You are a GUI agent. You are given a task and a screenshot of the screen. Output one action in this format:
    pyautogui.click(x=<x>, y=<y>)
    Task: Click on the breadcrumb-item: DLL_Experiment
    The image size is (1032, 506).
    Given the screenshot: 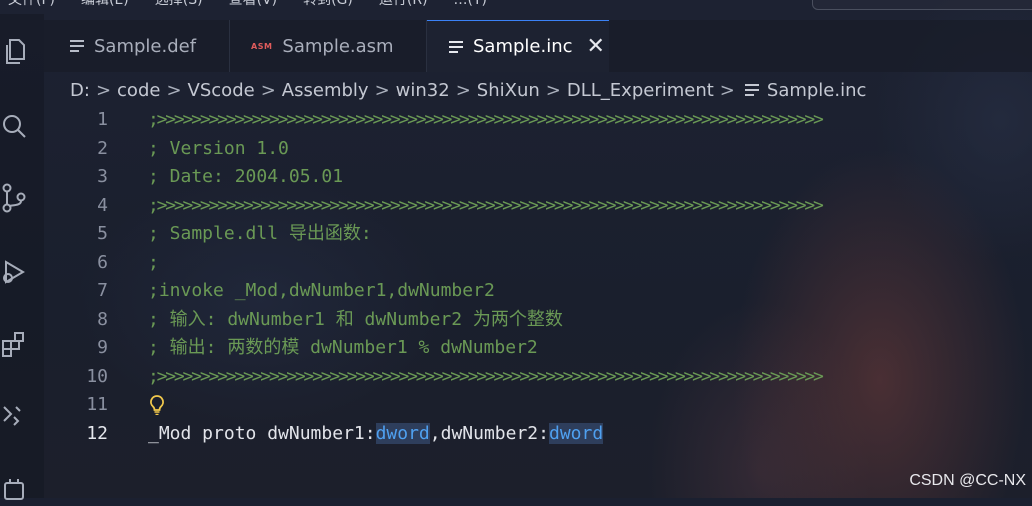 What is the action you would take?
    pyautogui.click(x=640, y=90)
    